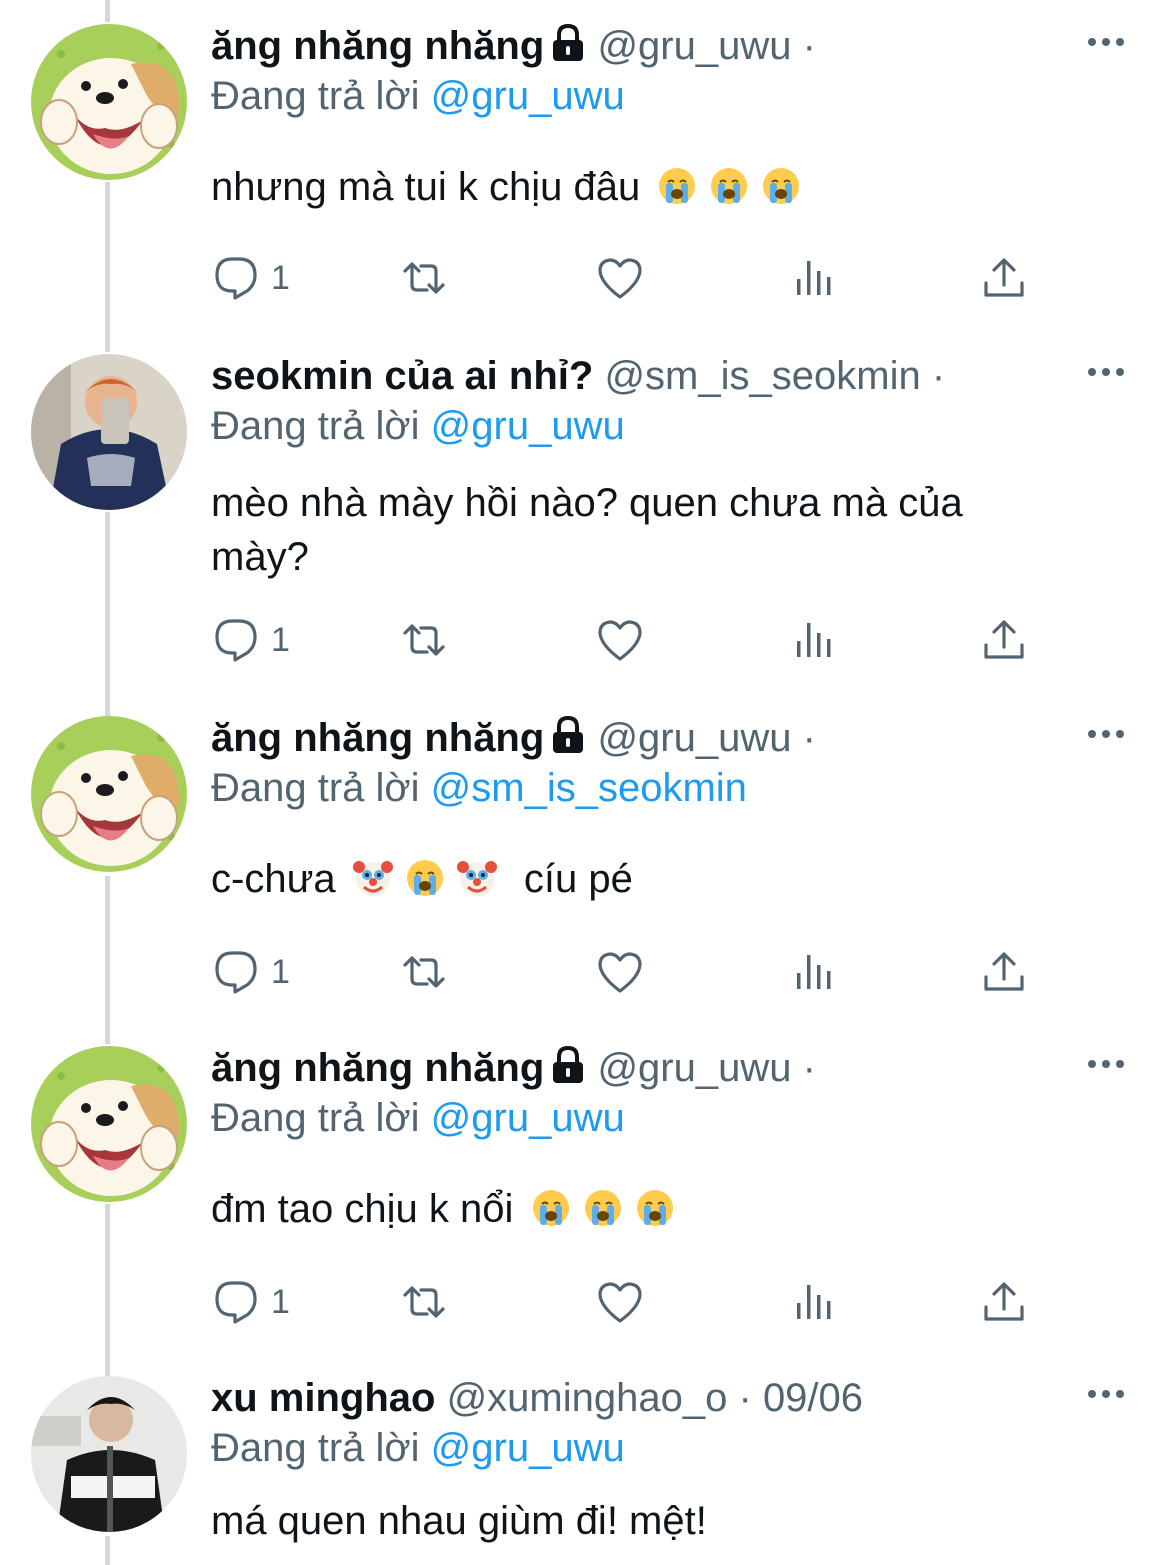 This screenshot has width=1170, height=1565. I want to click on tweet-date: 09/06, so click(813, 1398).